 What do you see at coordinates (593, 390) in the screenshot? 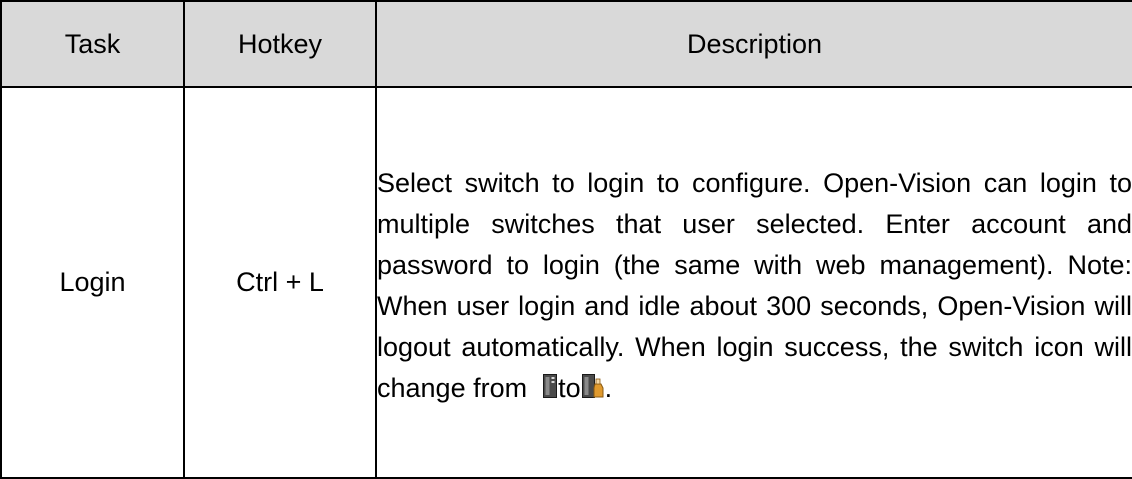
I see `switch-logged-in-icon` at bounding box center [593, 390].